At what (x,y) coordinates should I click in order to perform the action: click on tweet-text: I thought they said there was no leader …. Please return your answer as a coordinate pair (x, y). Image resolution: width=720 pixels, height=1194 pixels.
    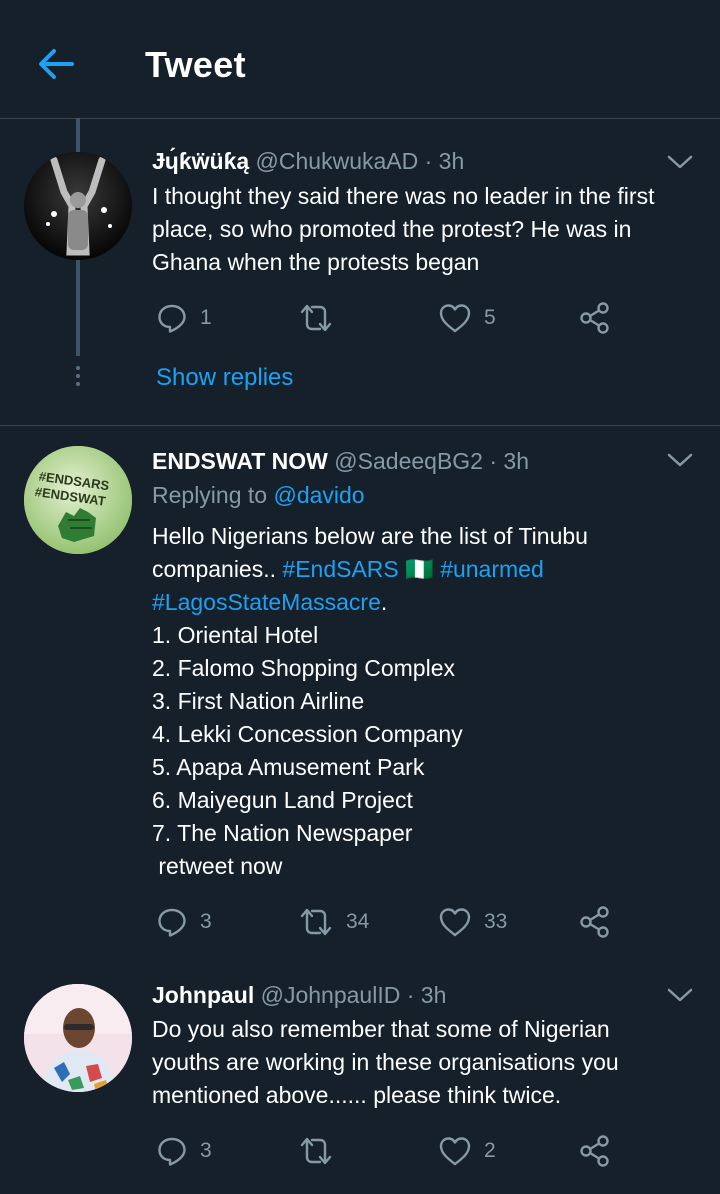
    Looking at the image, I should click on (432, 229).